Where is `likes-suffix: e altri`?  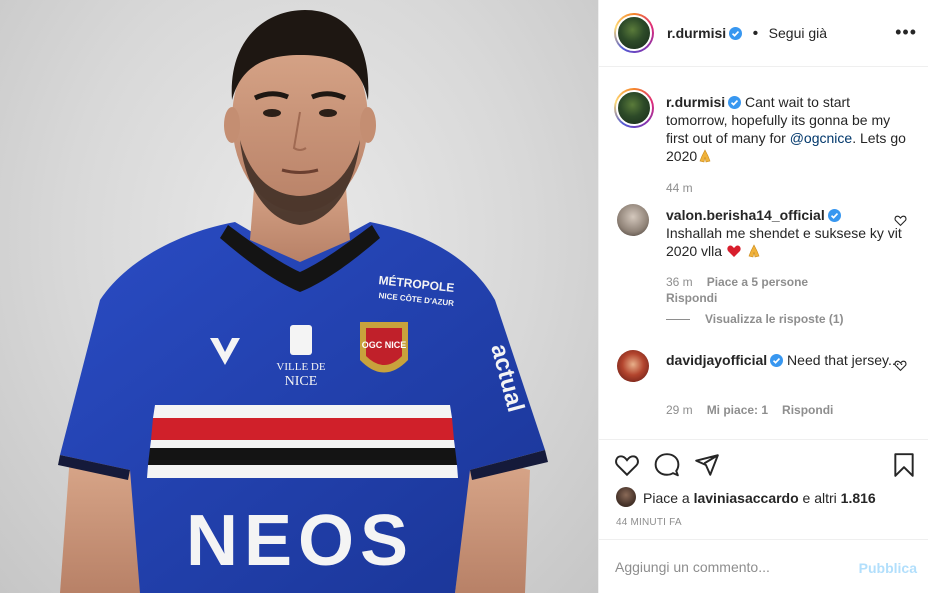
likes-suffix: e altri is located at coordinates (819, 498).